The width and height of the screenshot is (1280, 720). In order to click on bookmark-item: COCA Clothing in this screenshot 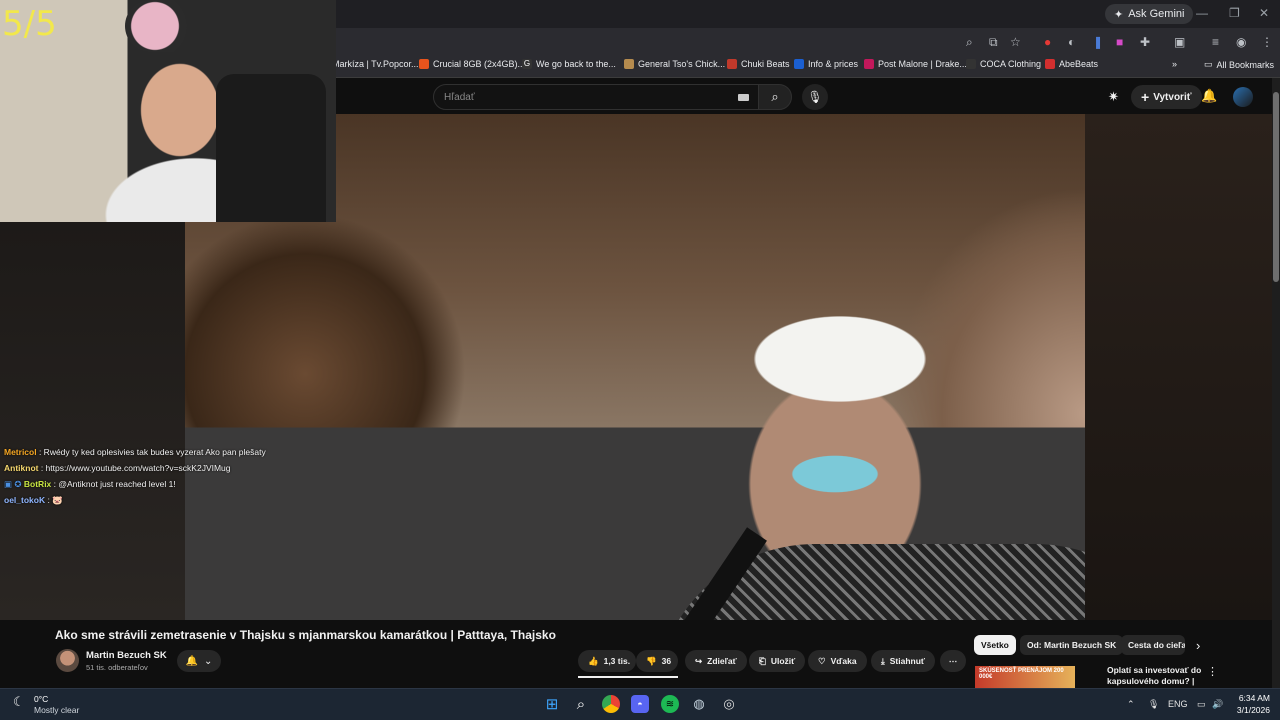, I will do `click(1003, 64)`.